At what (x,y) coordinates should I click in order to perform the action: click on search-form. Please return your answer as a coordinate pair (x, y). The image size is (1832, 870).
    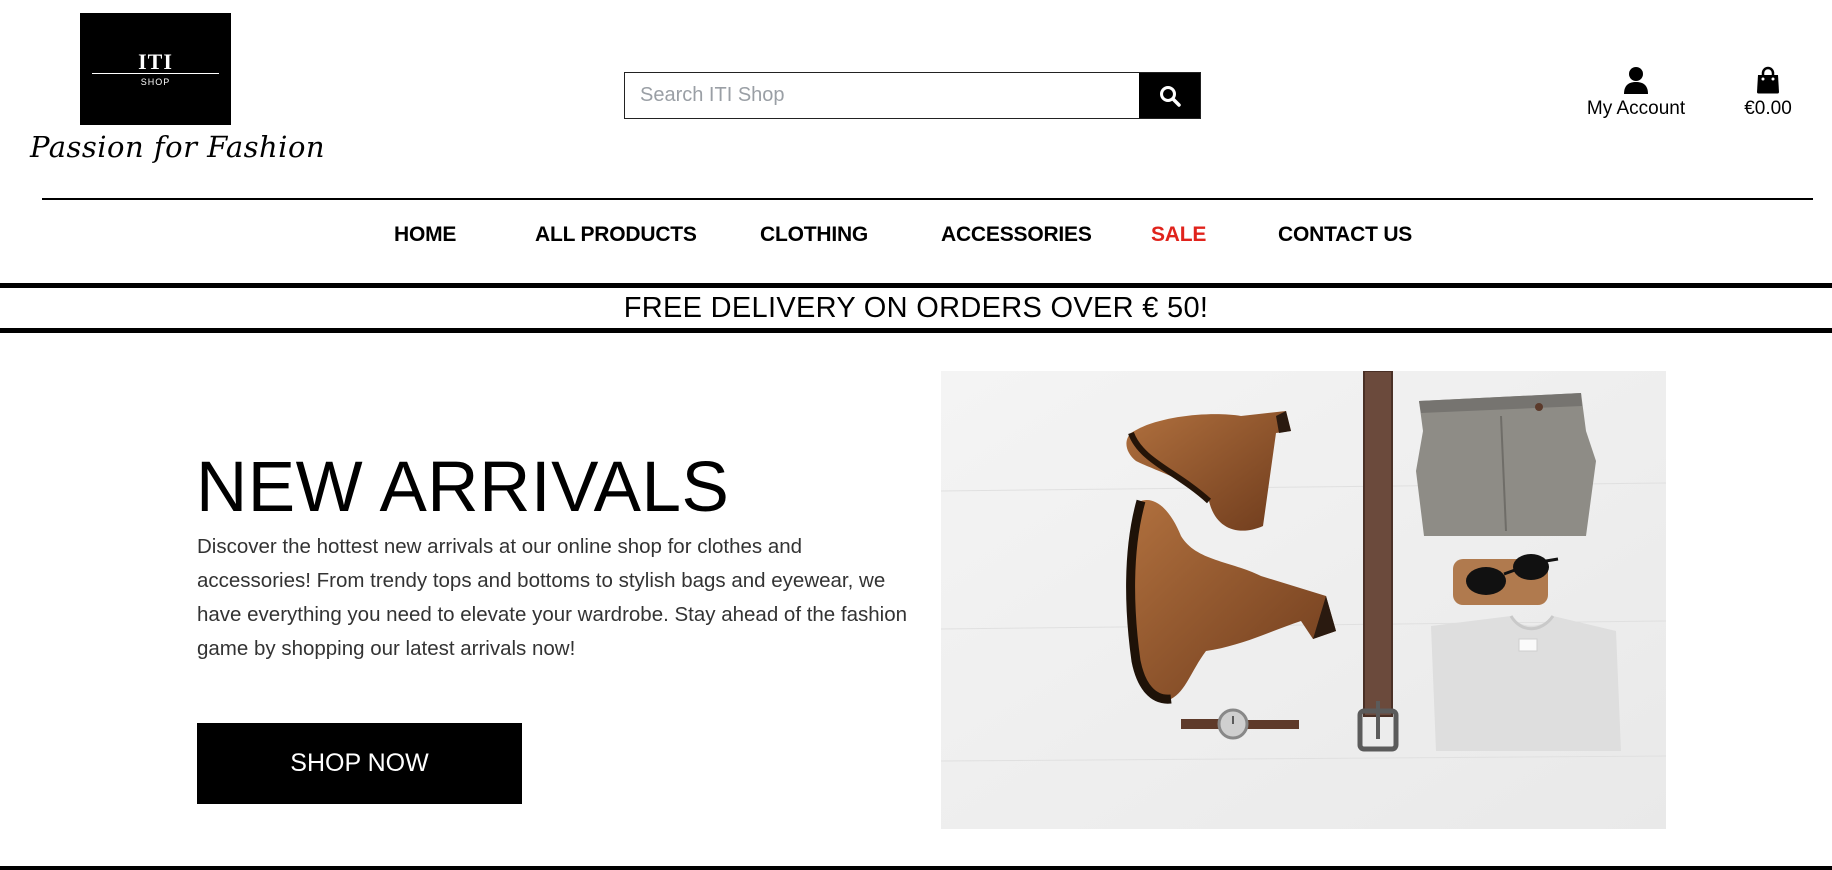
    Looking at the image, I should click on (912, 95).